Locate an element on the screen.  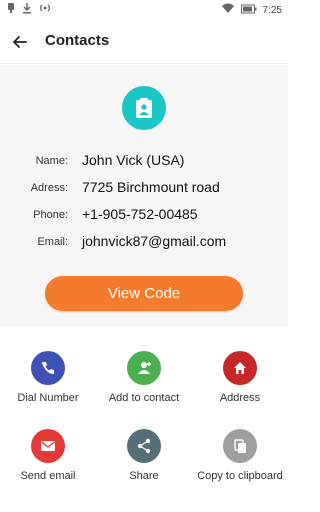
name-label: Name: is located at coordinates (51, 161).